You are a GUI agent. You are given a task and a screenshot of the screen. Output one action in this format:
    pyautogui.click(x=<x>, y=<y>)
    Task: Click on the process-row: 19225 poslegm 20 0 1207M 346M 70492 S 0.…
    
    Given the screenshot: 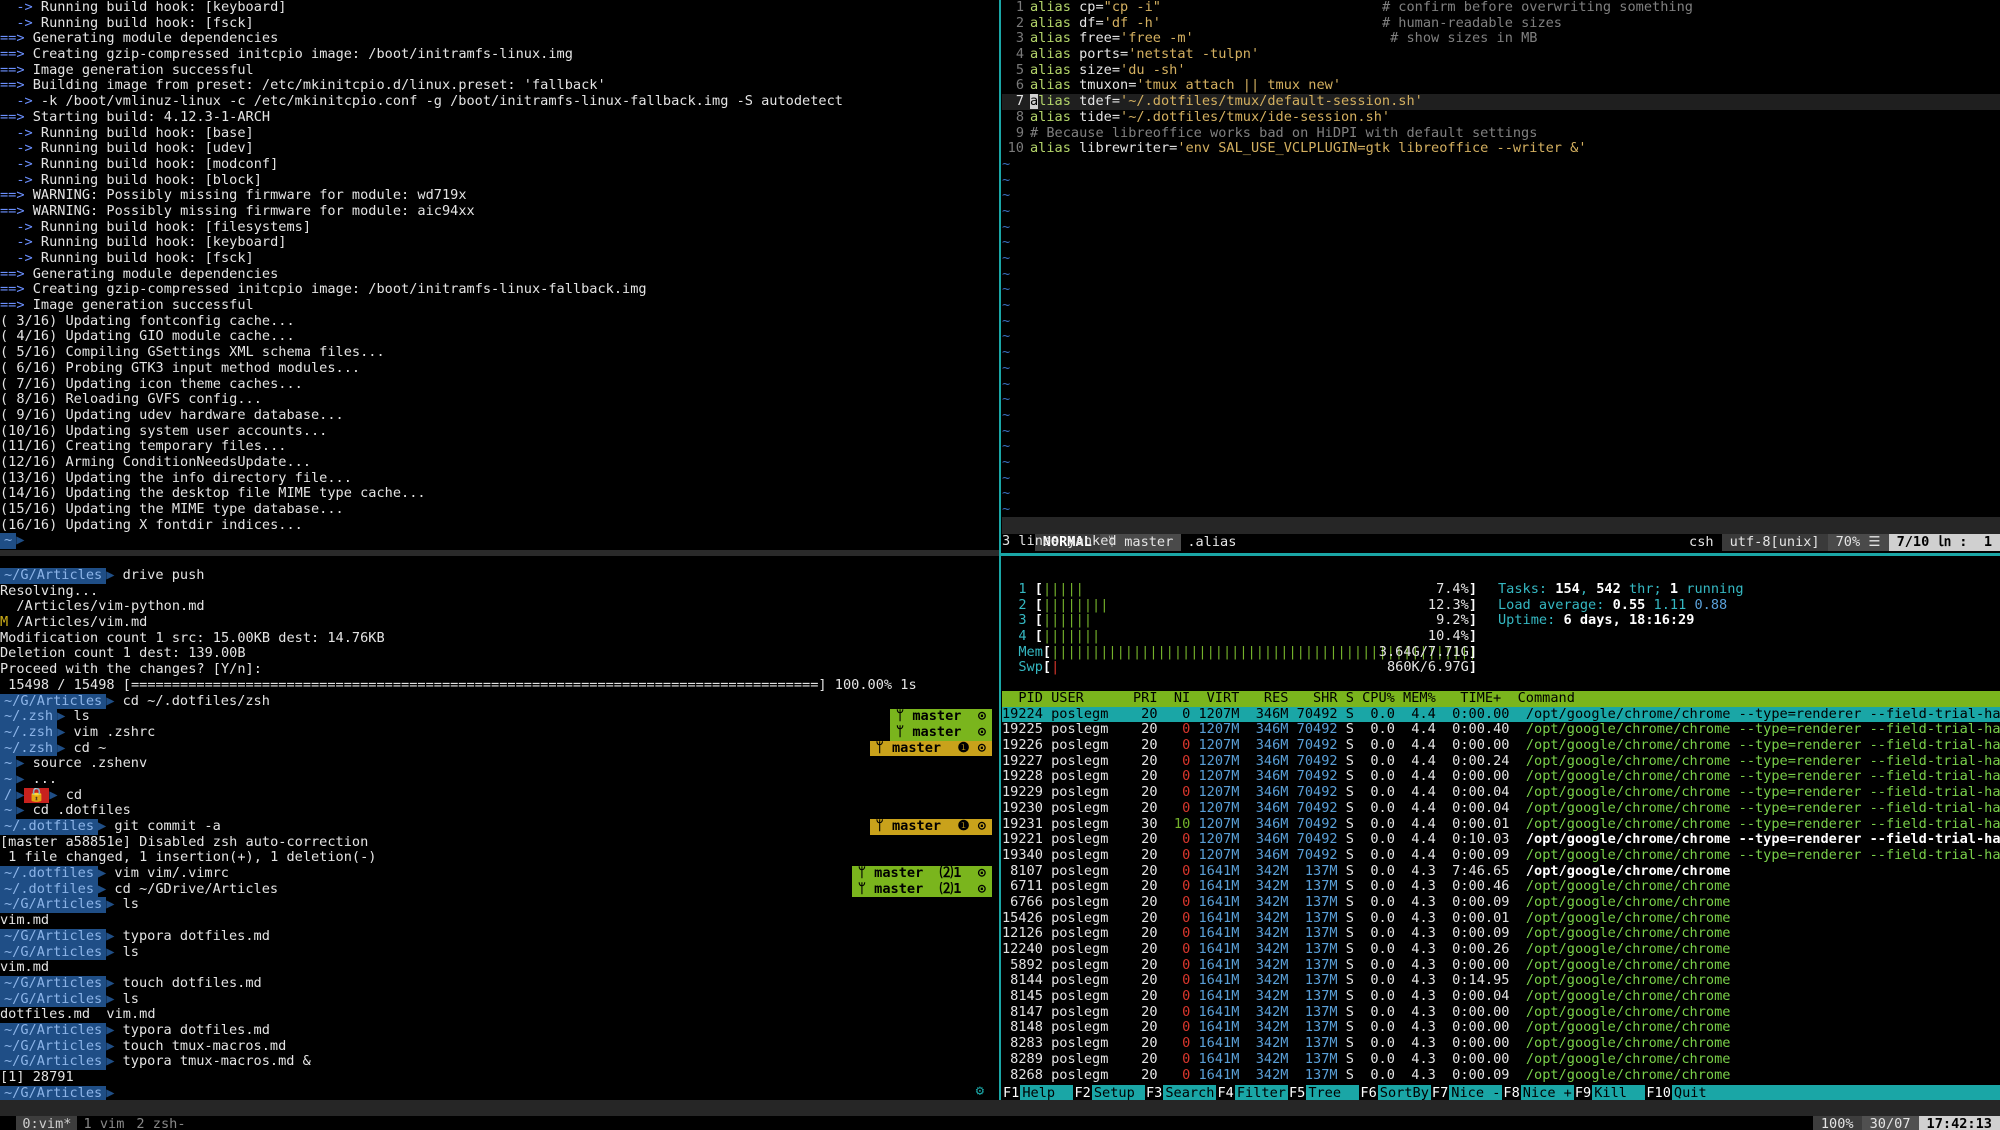 What is the action you would take?
    pyautogui.click(x=1501, y=730)
    